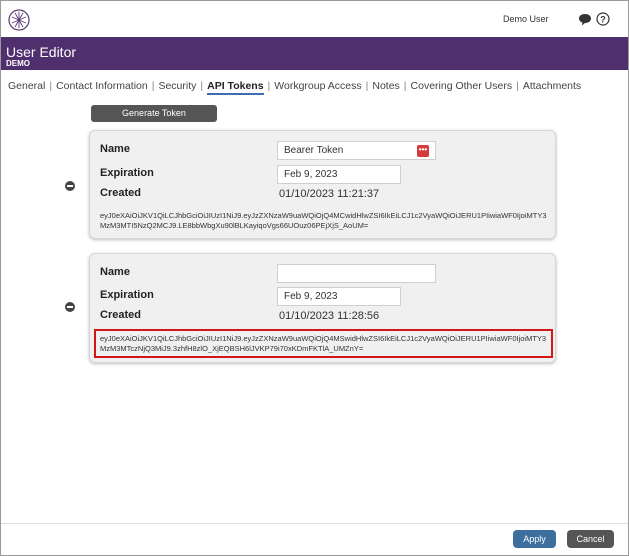 This screenshot has width=629, height=556. I want to click on page-title: User Editor, so click(41, 52).